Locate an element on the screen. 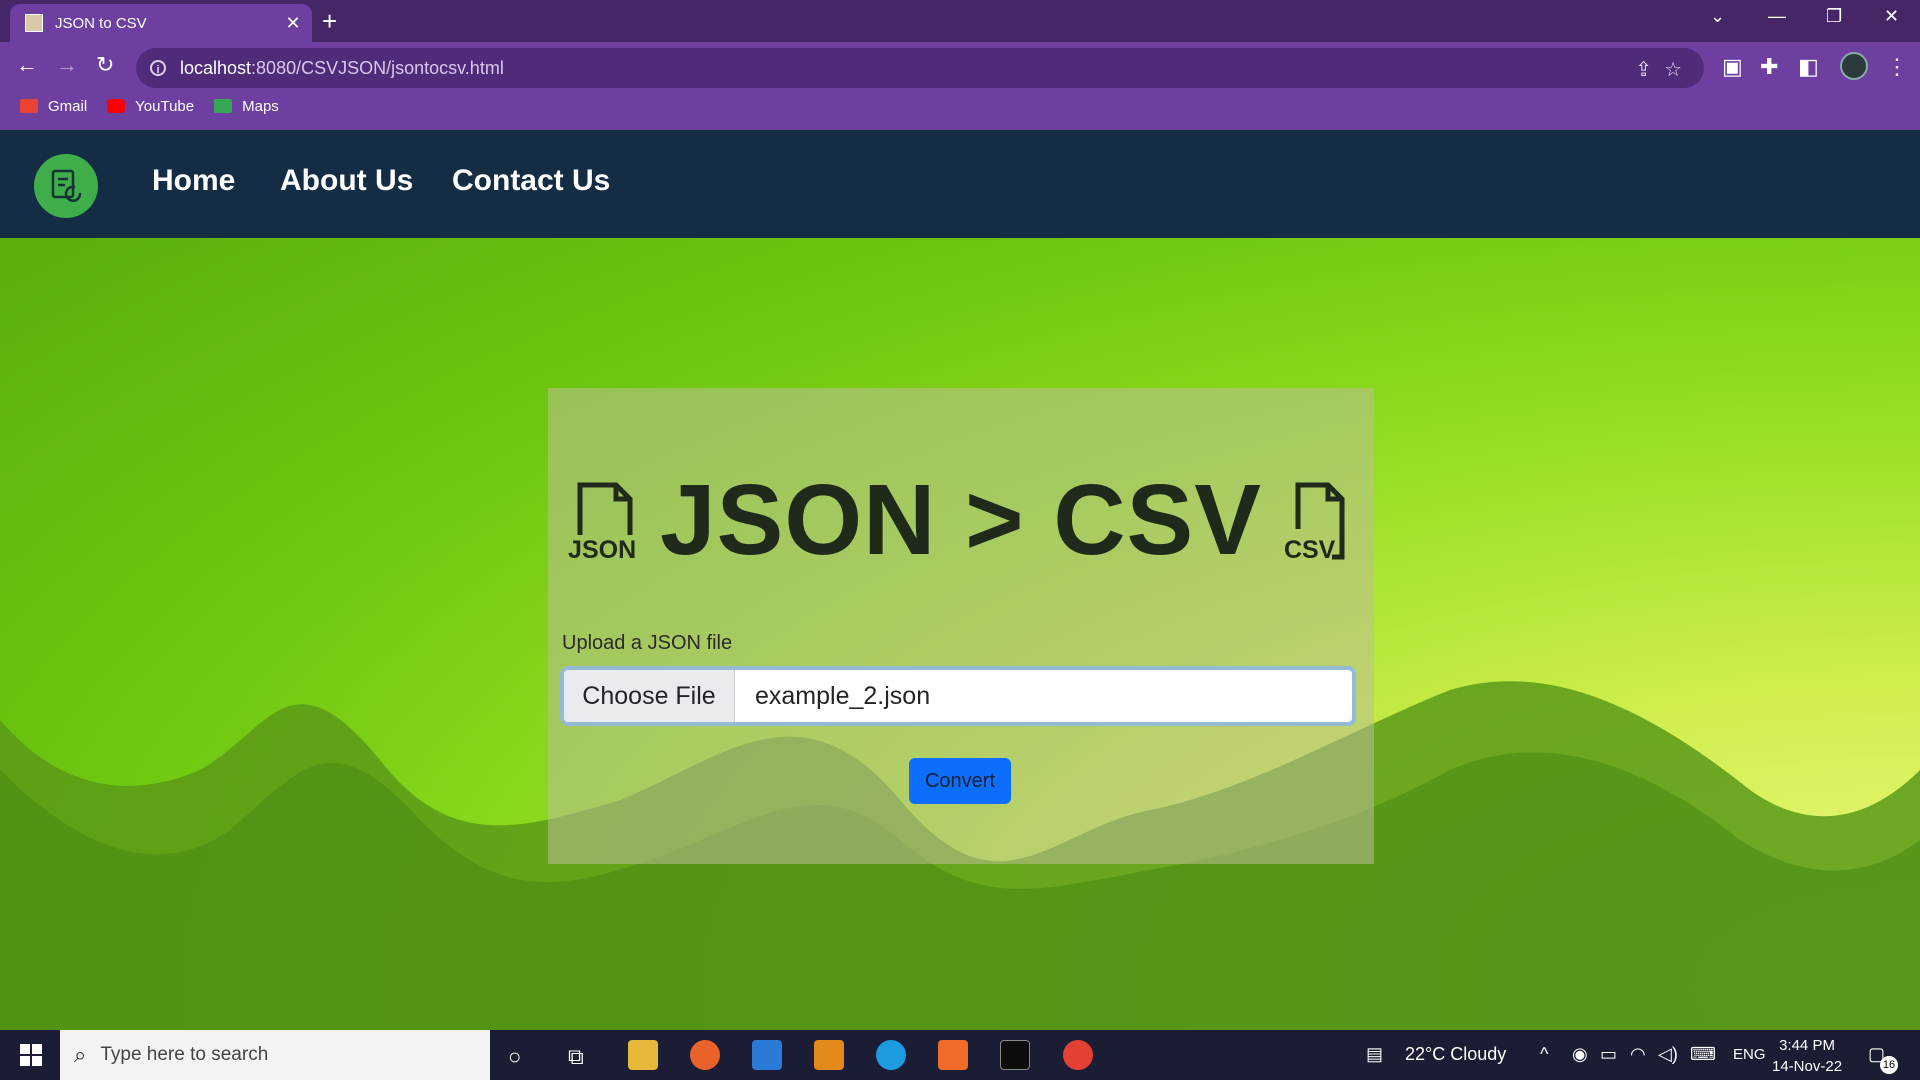 The width and height of the screenshot is (1920, 1080). restore-icon: ❐ is located at coordinates (1834, 16).